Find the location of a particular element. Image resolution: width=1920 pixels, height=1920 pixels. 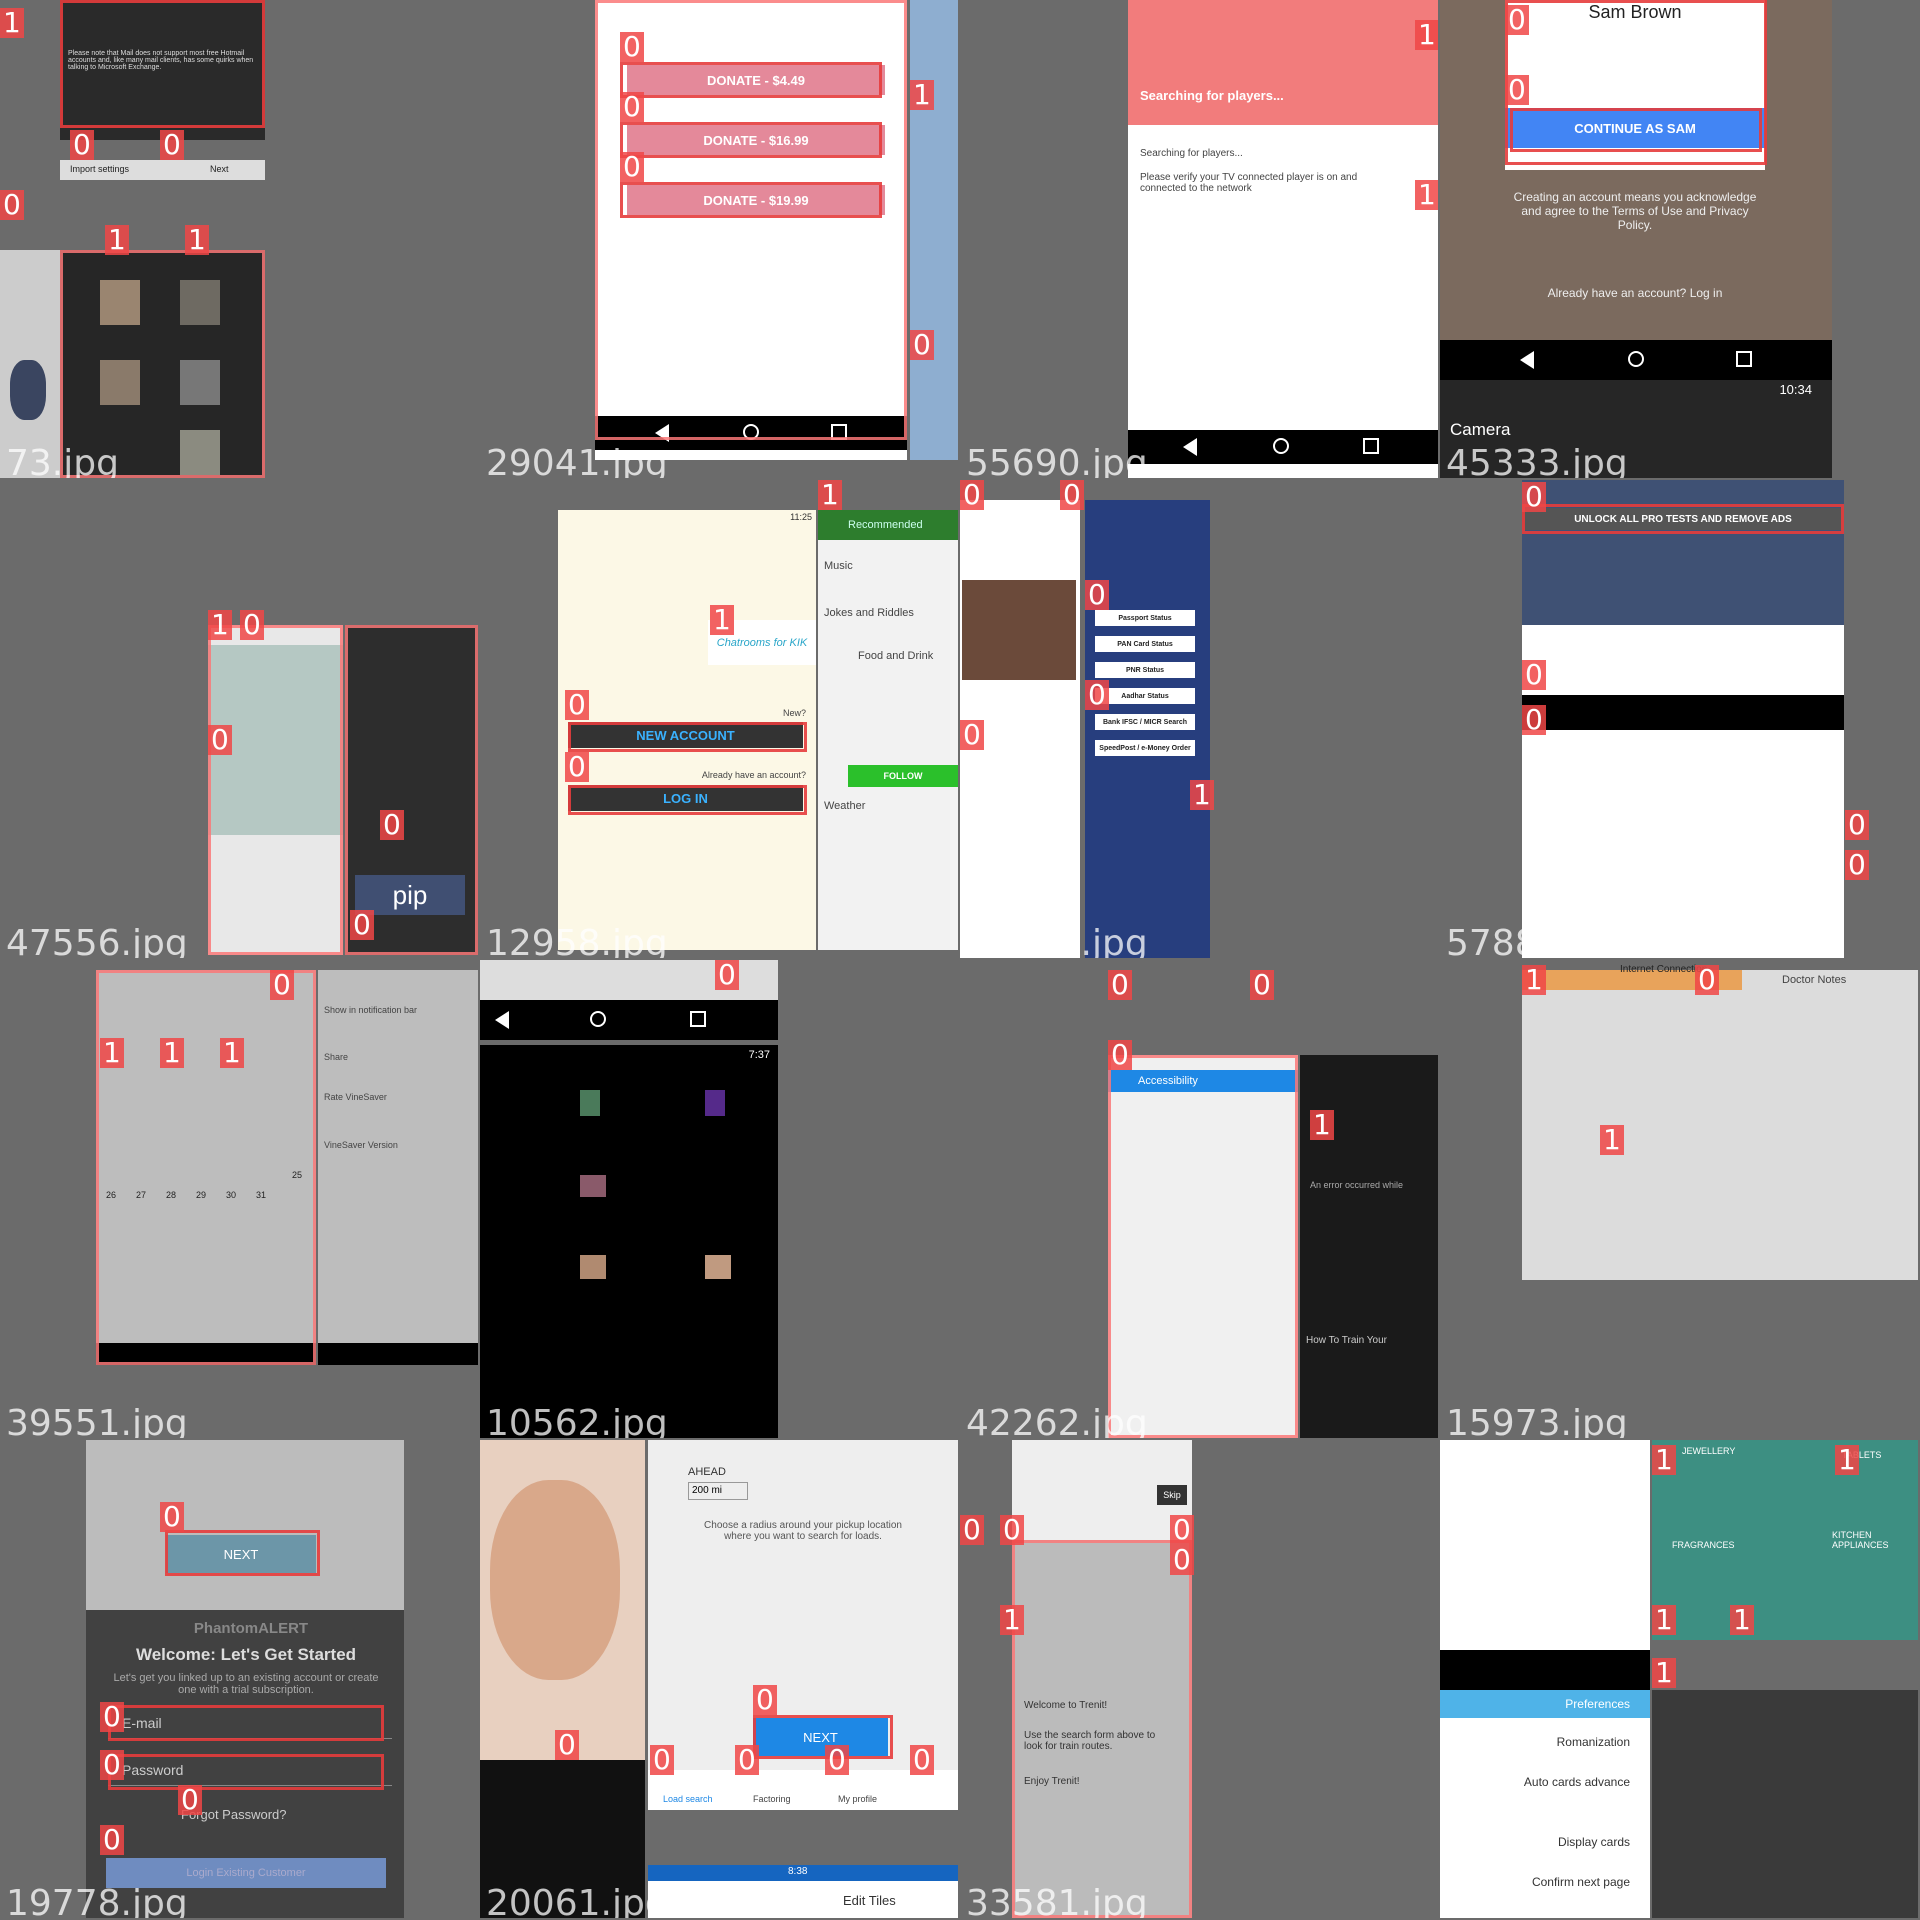

tile-caption: 54236.jpg is located at coordinates (1057, 940).